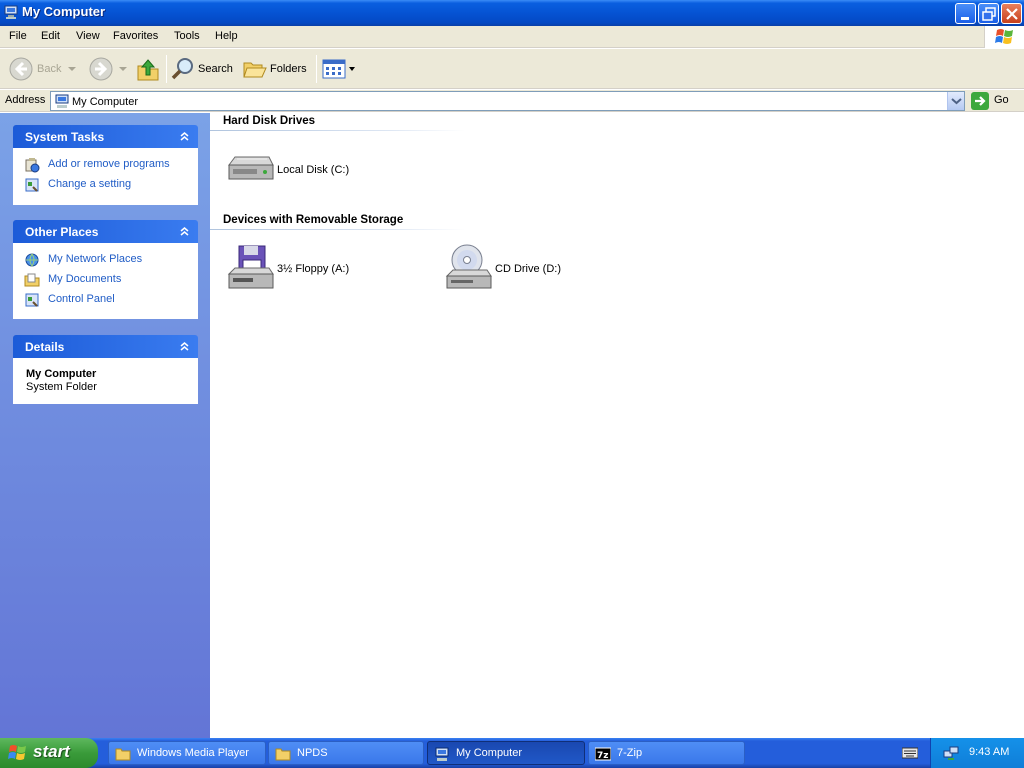 This screenshot has height=768, width=1024. What do you see at coordinates (105, 346) in the screenshot?
I see `details-header: Details` at bounding box center [105, 346].